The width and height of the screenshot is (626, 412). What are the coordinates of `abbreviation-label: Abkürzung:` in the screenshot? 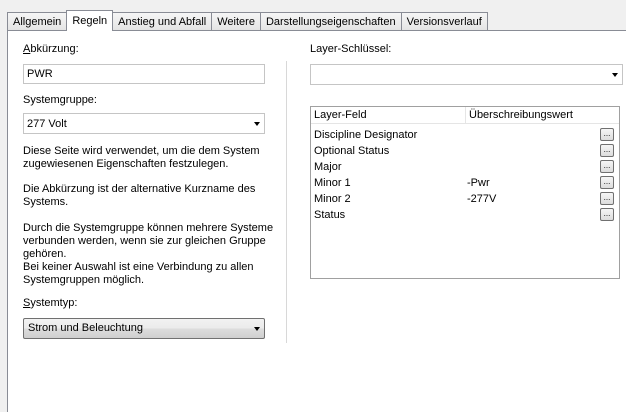 It's located at (51, 49).